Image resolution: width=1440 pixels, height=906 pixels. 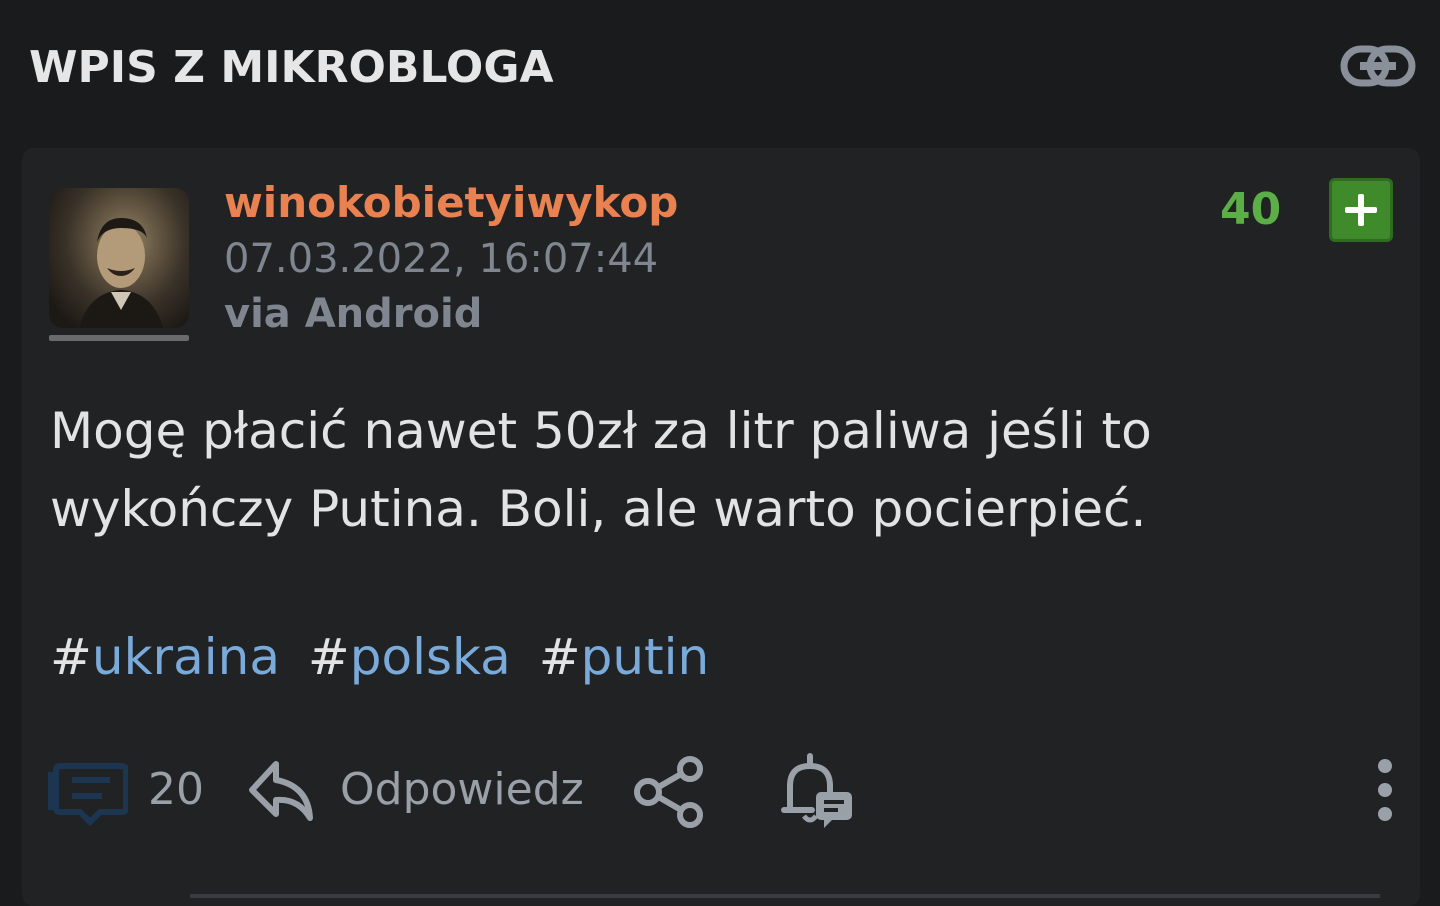 I want to click on avatar-underline, so click(x=119, y=338).